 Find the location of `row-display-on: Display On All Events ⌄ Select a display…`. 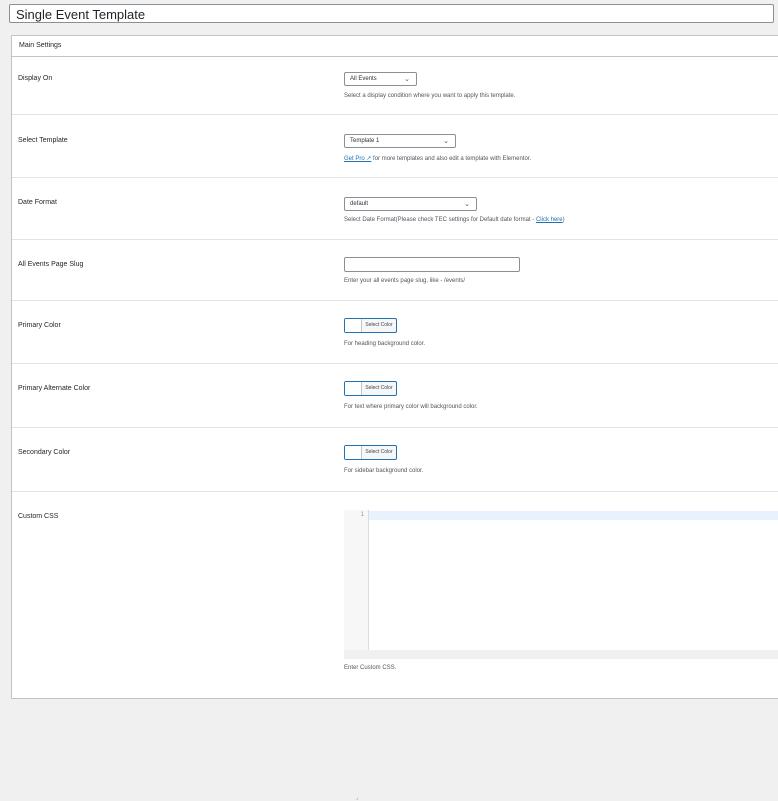

row-display-on: Display On All Events ⌄ Select a display… is located at coordinates (395, 85).